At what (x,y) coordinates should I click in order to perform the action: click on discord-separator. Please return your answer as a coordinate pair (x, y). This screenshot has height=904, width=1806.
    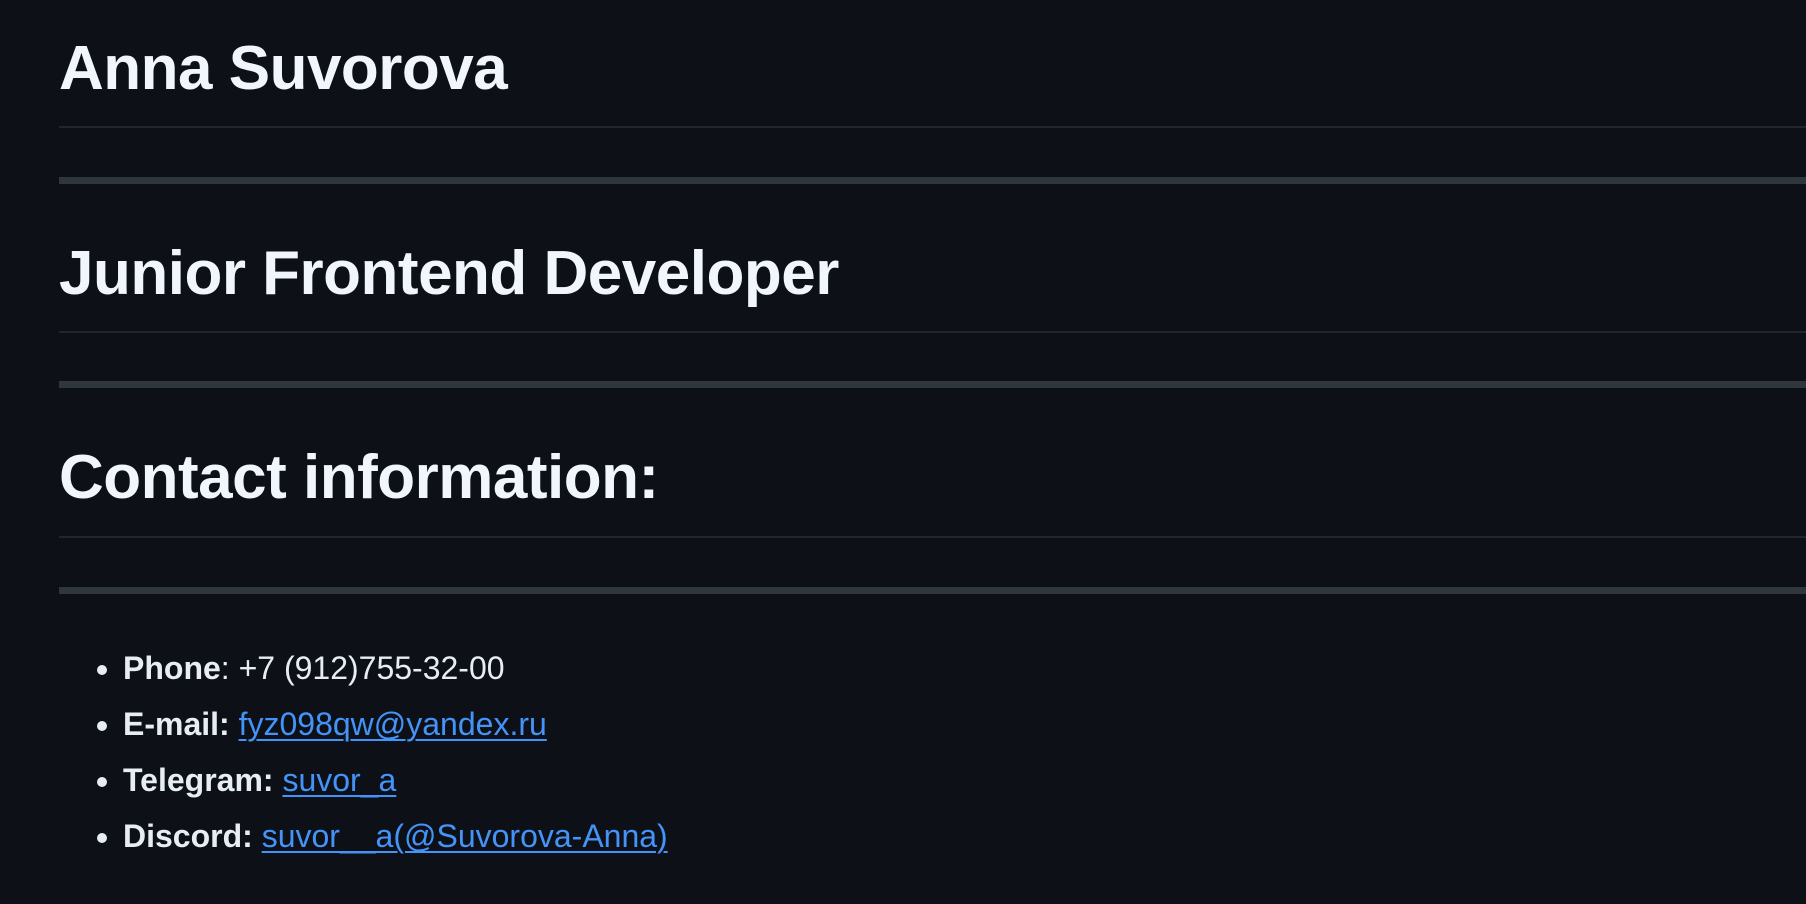
    Looking at the image, I should click on (257, 836).